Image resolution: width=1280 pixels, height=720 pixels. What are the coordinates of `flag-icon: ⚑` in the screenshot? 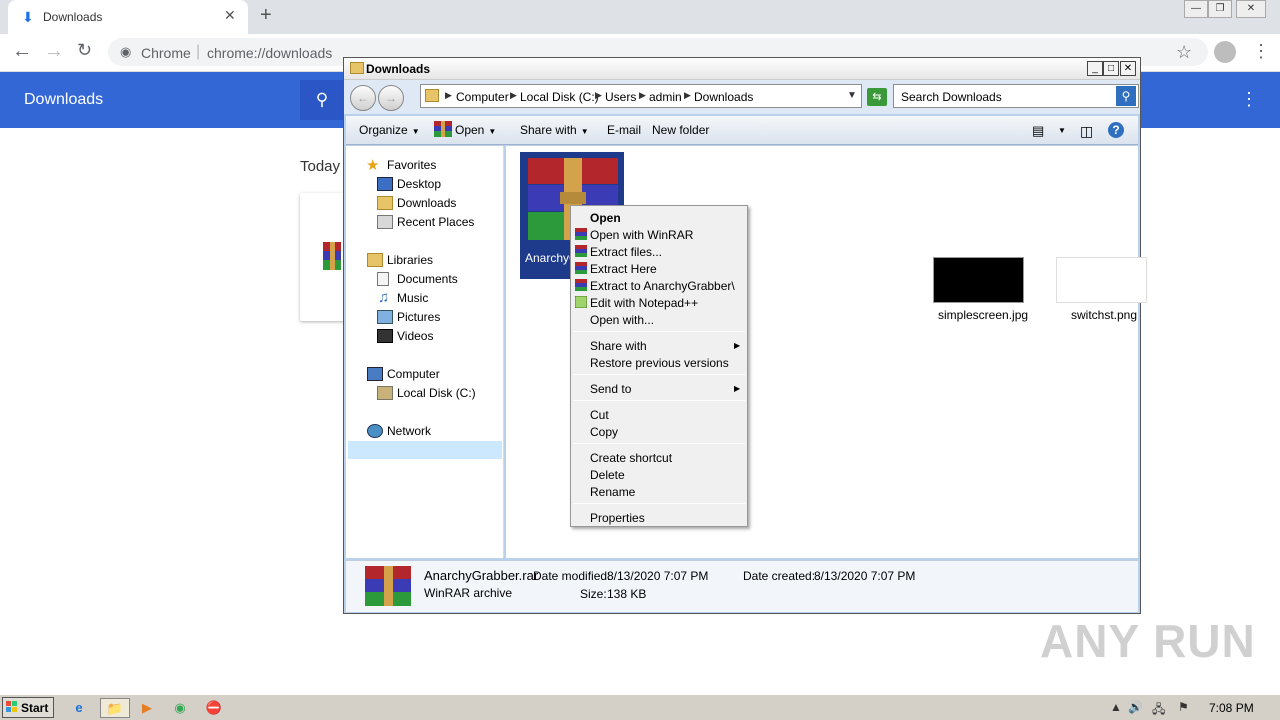 It's located at (1183, 707).